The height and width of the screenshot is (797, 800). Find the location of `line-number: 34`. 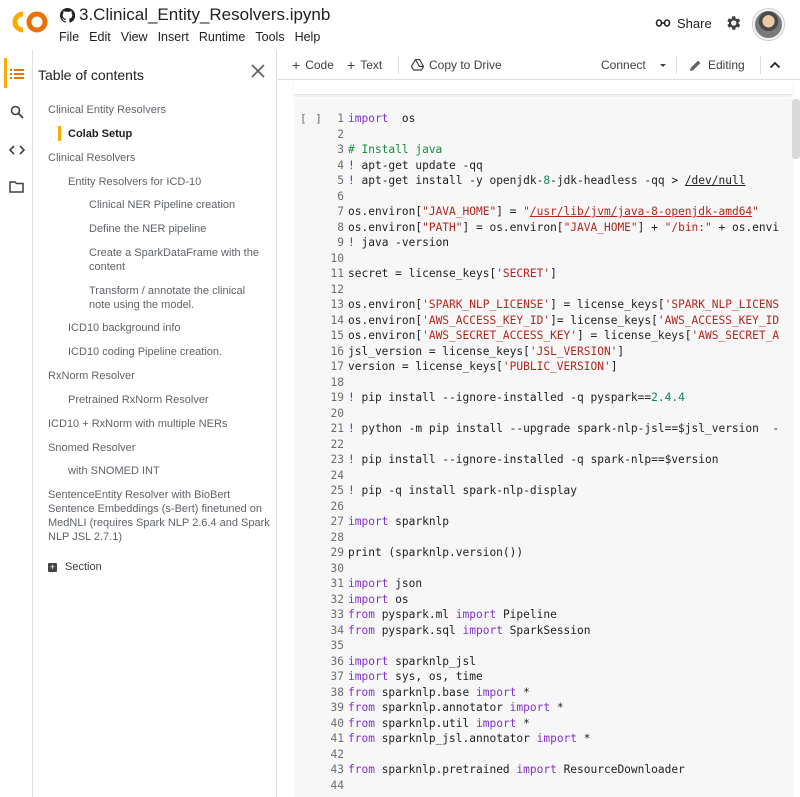

line-number: 34 is located at coordinates (337, 630).